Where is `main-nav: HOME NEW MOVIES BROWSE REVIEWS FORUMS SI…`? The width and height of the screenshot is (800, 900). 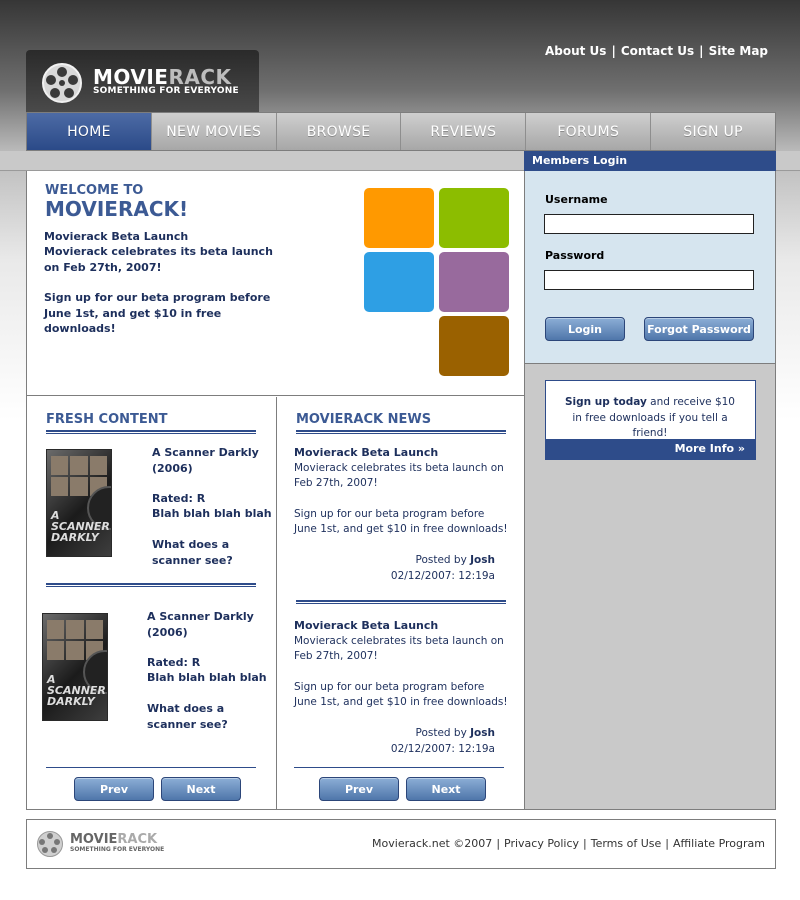
main-nav: HOME NEW MOVIES BROWSE REVIEWS FORUMS SI… is located at coordinates (401, 131).